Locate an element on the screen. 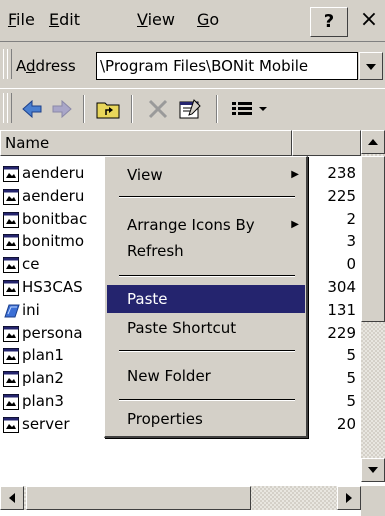 This screenshot has height=516, width=385. back-arrow-icon is located at coordinates (32, 109).